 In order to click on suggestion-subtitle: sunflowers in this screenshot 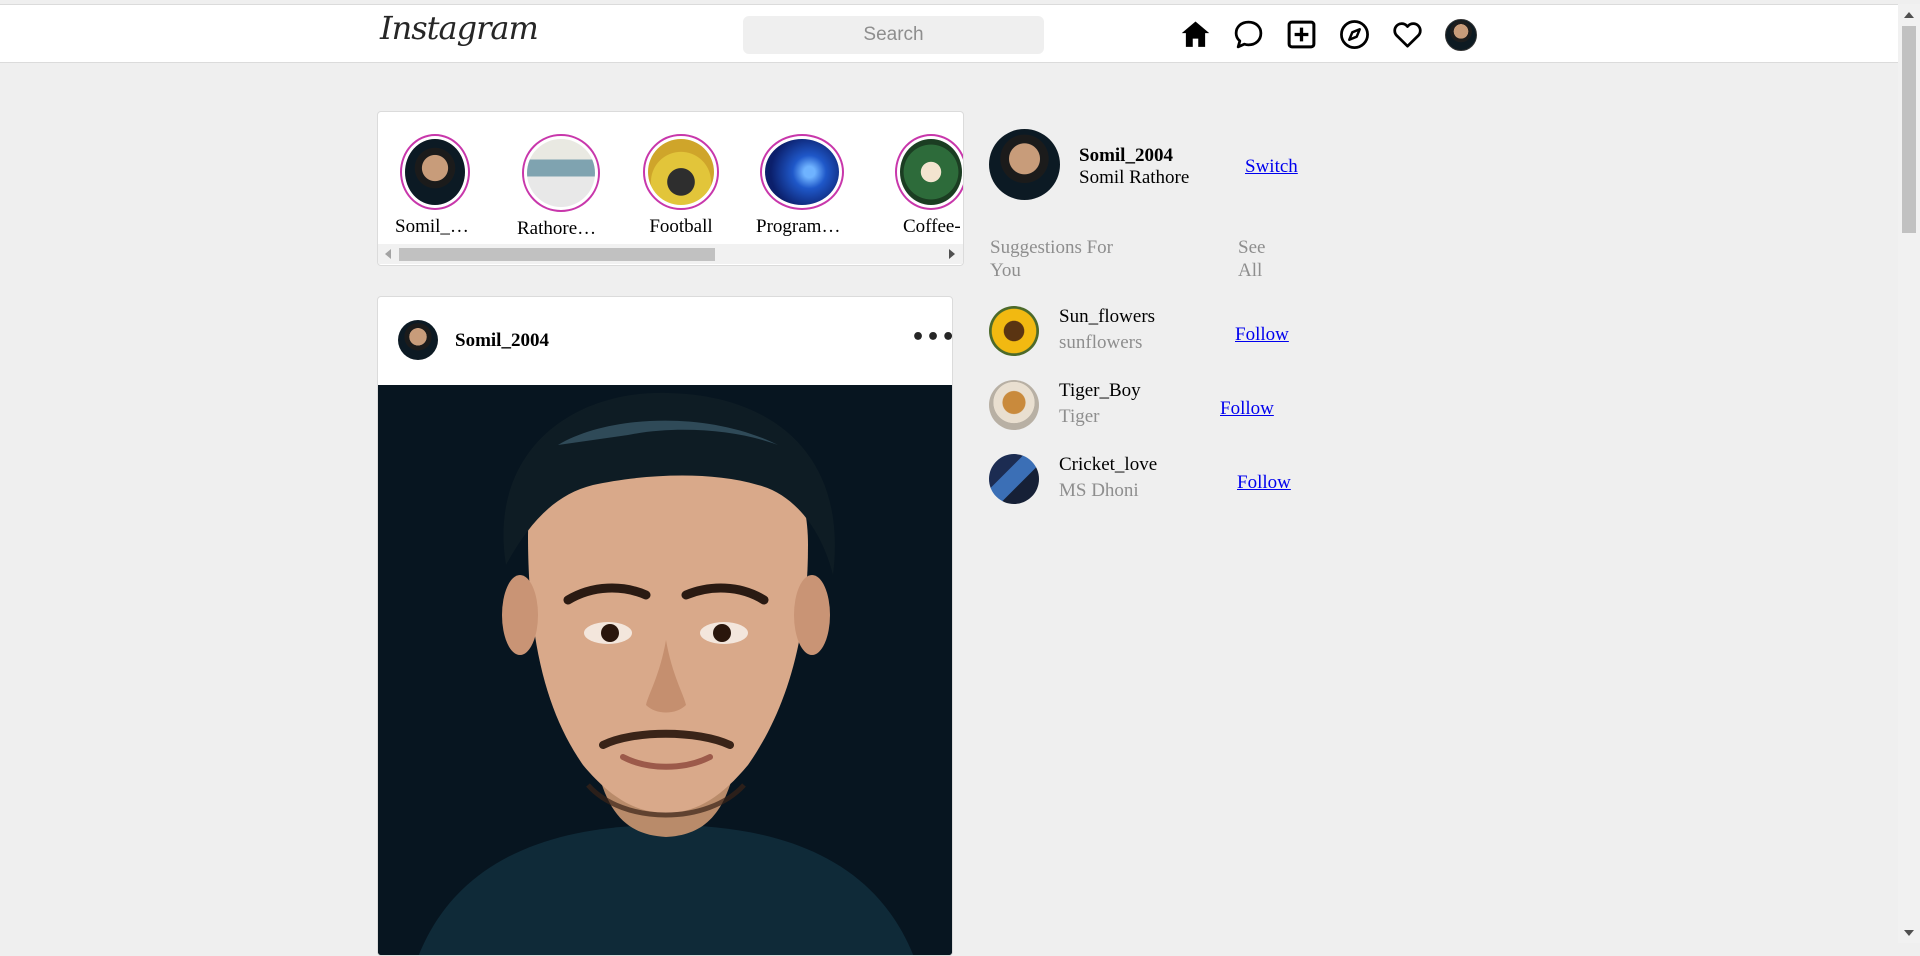, I will do `click(1101, 342)`.